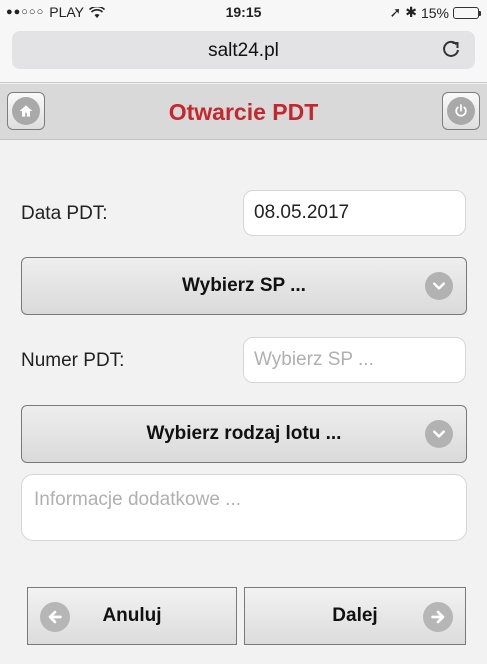 Image resolution: width=487 pixels, height=664 pixels. I want to click on date-field: 08.05.2017, so click(354, 213).